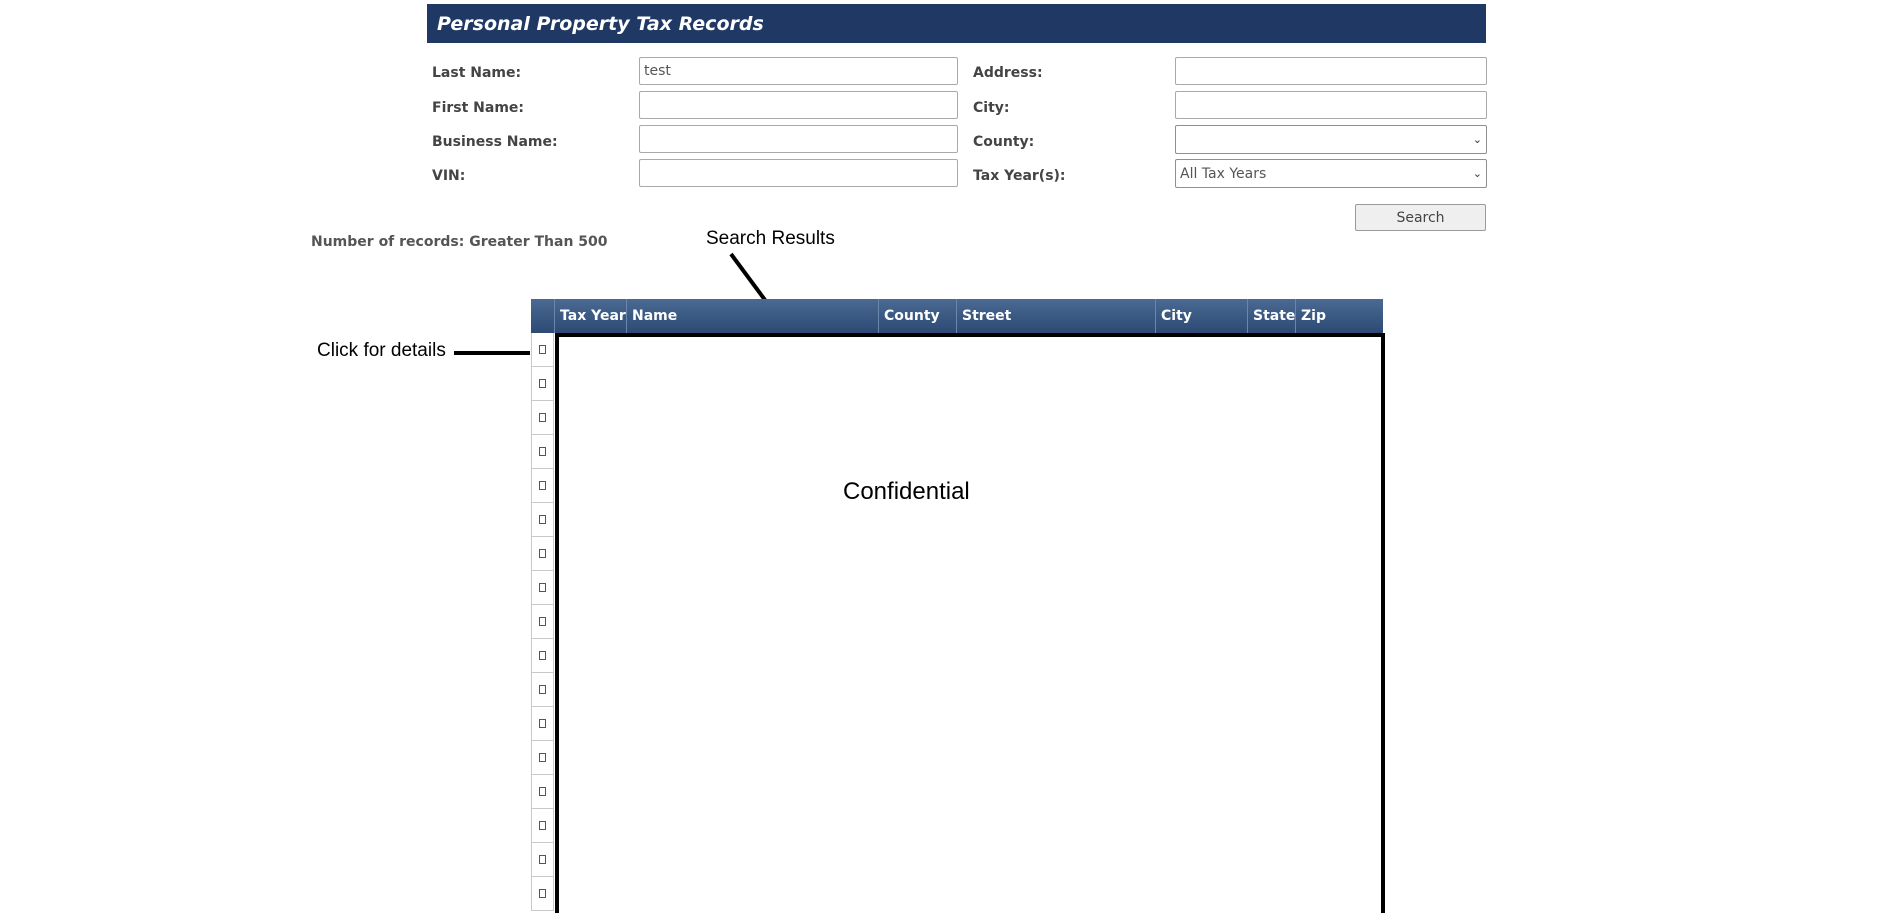 The image size is (1901, 913). I want to click on grid-header-selector, so click(543, 316).